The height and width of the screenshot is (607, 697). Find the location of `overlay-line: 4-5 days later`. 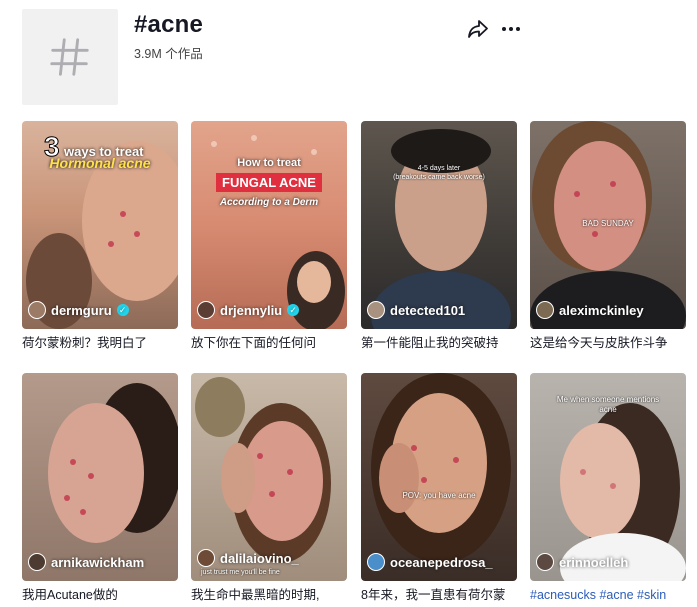

overlay-line: 4-5 days later is located at coordinates (439, 168).